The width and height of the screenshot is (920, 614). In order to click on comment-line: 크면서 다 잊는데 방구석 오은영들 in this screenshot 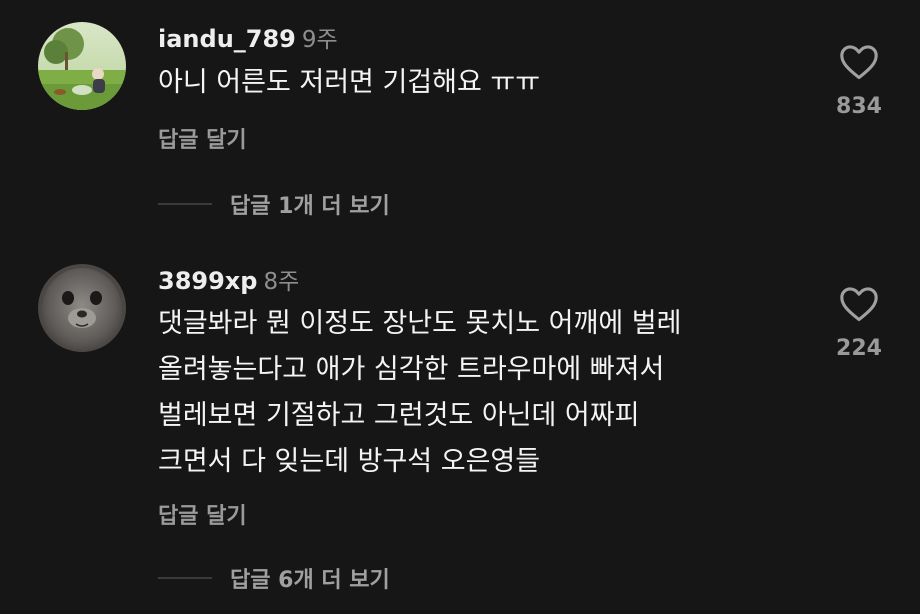, I will do `click(349, 461)`.